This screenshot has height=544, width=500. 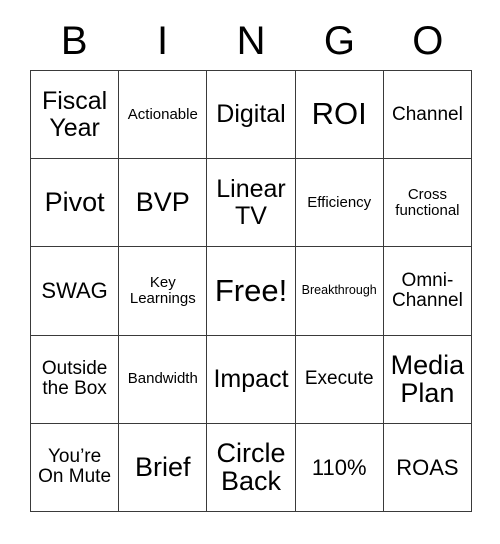 I want to click on header-letter-i: I, so click(x=163, y=41).